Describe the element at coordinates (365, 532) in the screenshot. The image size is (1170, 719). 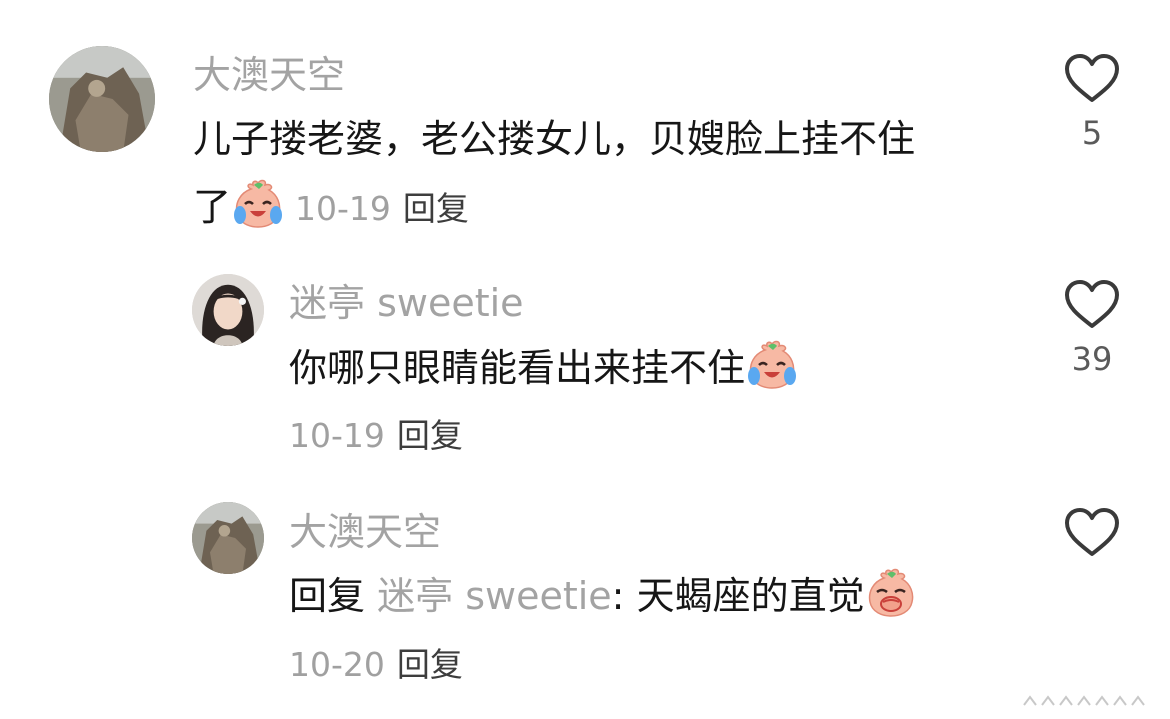
I see `comment-username: 大澳天空` at that location.